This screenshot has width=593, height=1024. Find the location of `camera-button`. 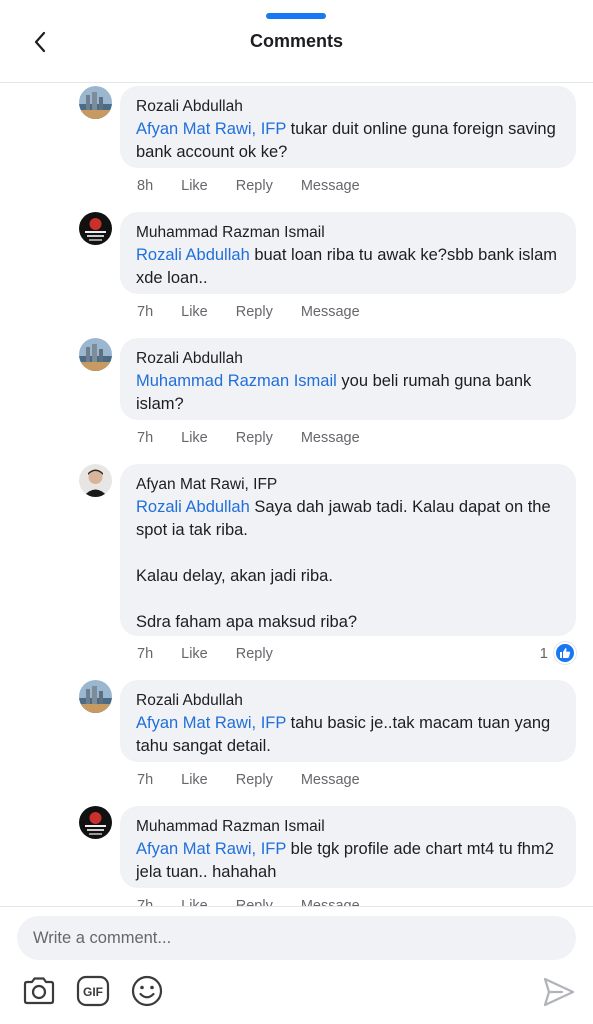

camera-button is located at coordinates (39, 991).